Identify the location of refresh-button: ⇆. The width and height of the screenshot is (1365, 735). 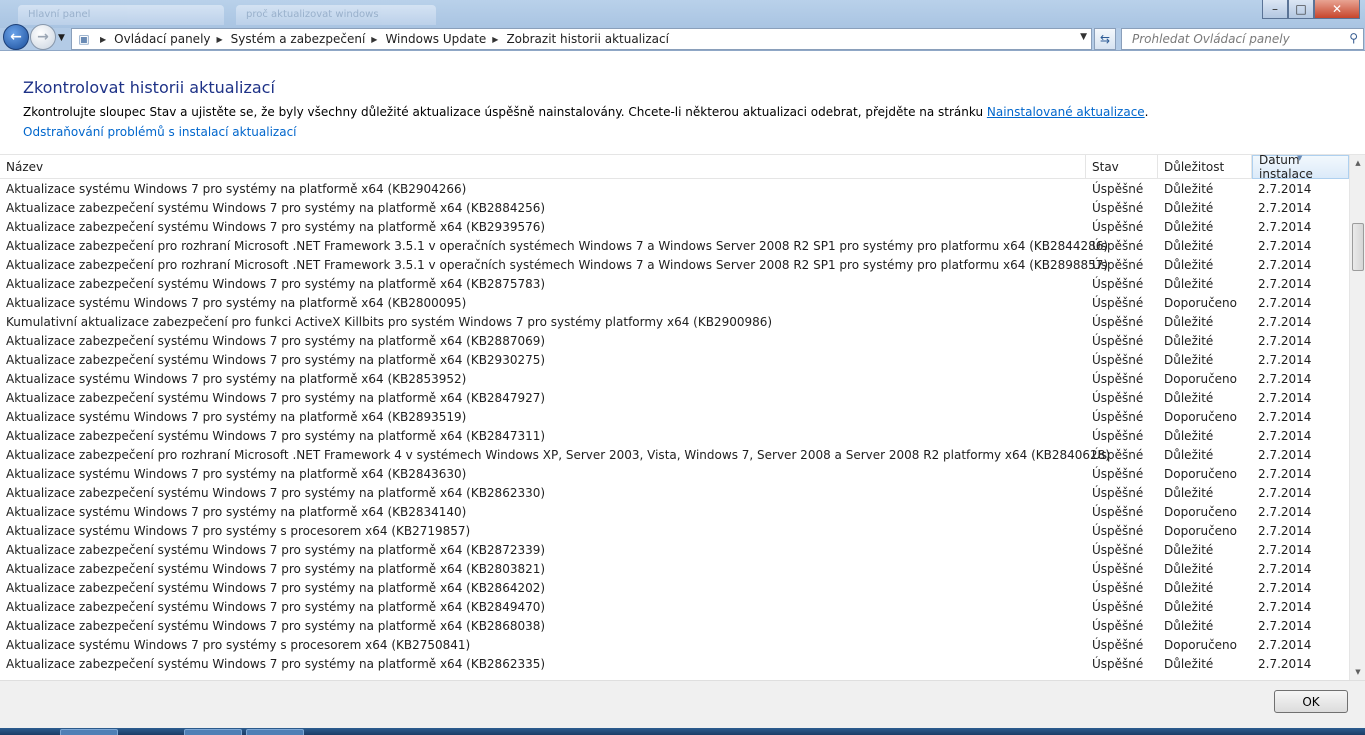
(1105, 39).